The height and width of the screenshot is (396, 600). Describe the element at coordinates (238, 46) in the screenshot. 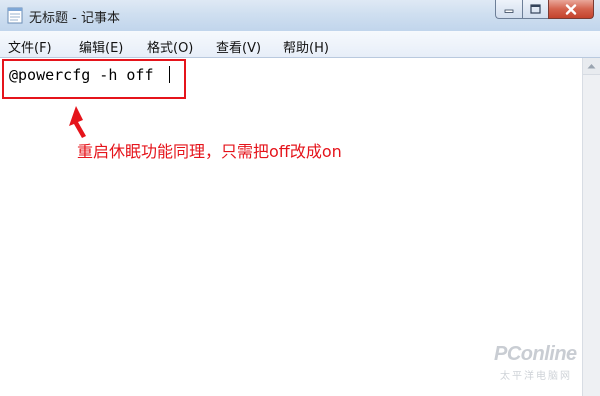

I see `menu-view: 查看(V)` at that location.